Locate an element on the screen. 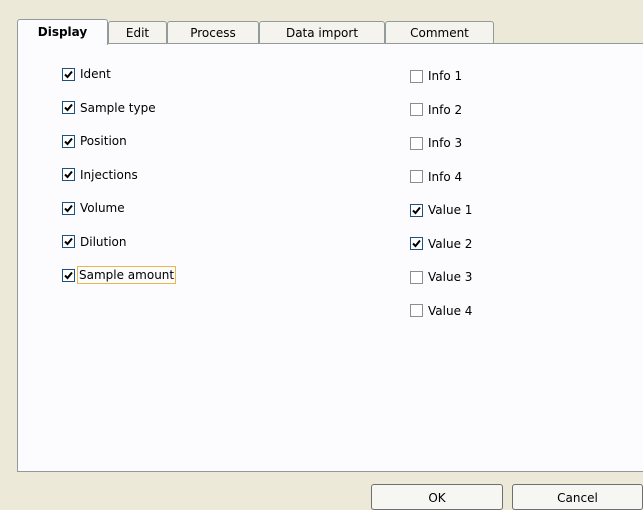  checkbox-label: Value 1 is located at coordinates (450, 210).